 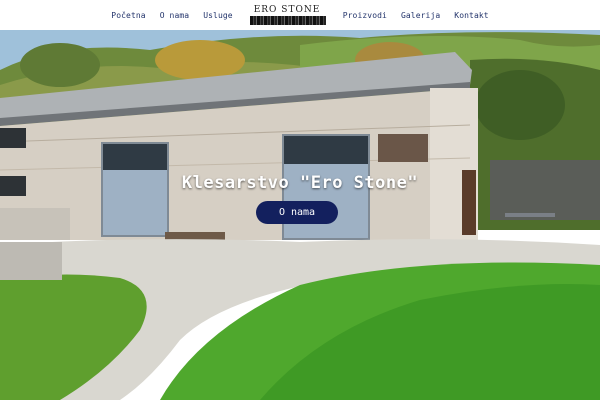 What do you see at coordinates (471, 15) in the screenshot?
I see `nav-link-kontakt: Kontakt` at bounding box center [471, 15].